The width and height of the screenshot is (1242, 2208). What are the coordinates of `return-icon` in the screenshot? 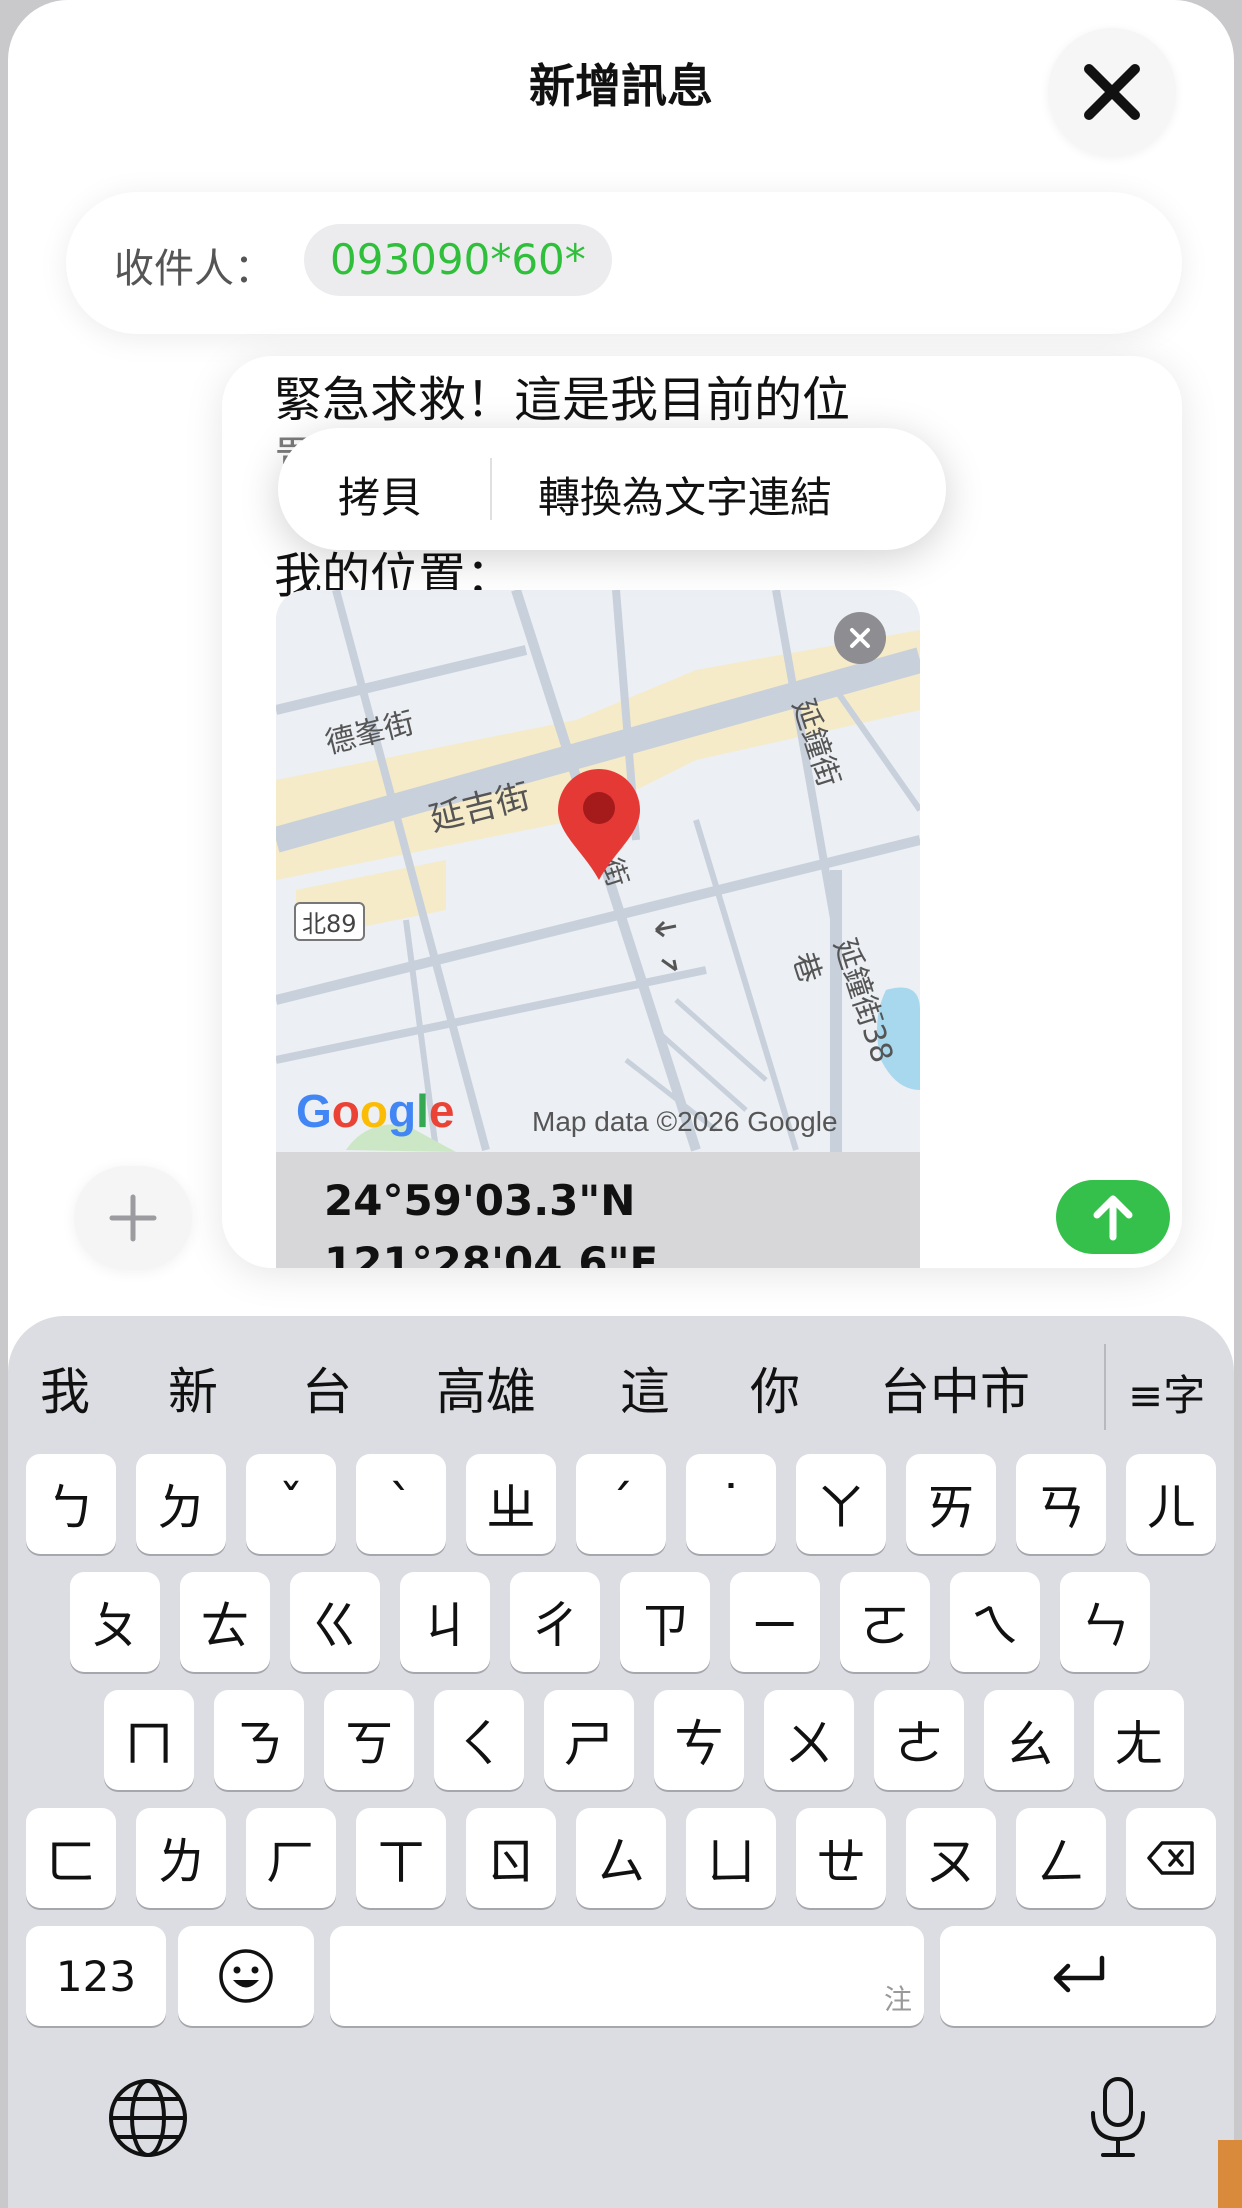 It's located at (1079, 1974).